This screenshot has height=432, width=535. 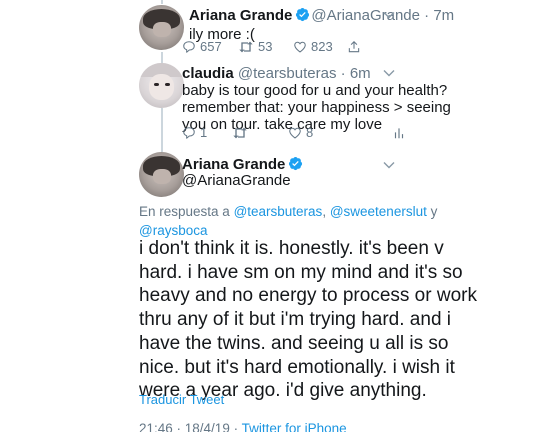 I want to click on handle: @tearsbuteras, so click(x=287, y=73).